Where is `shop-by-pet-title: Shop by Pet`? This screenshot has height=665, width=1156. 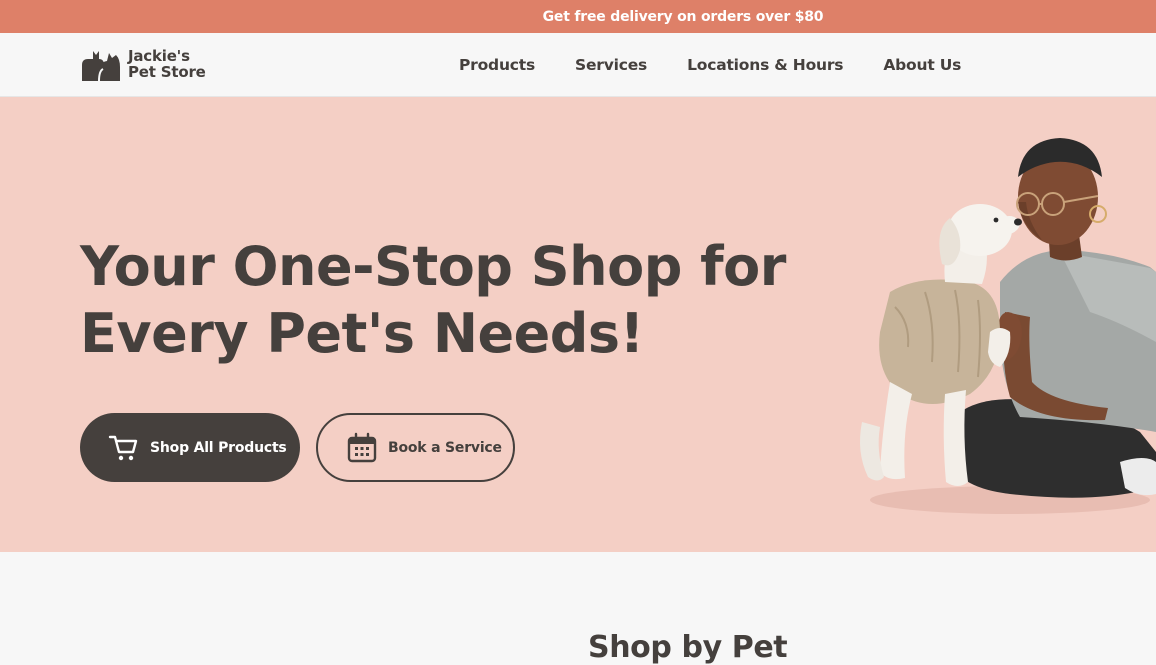 shop-by-pet-title: Shop by Pet is located at coordinates (688, 647).